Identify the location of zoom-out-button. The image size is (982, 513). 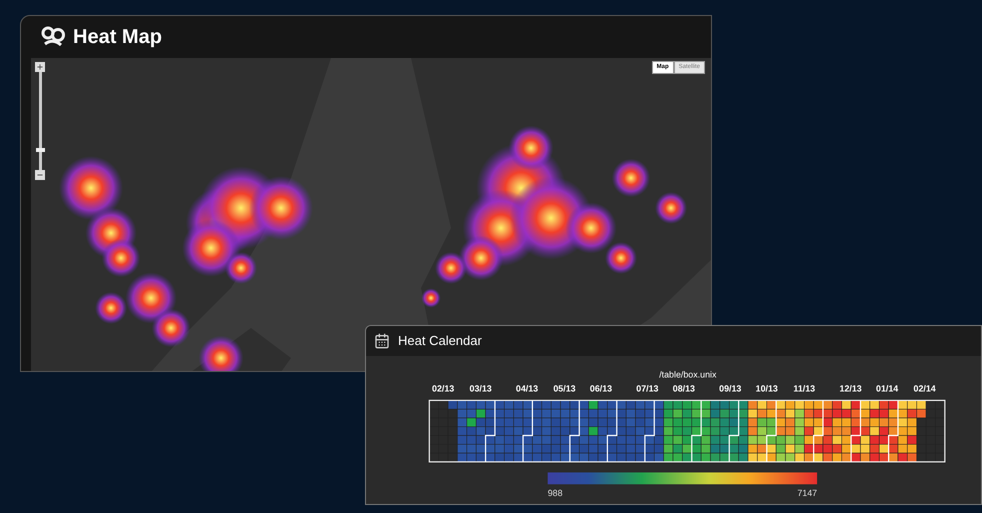
(40, 175).